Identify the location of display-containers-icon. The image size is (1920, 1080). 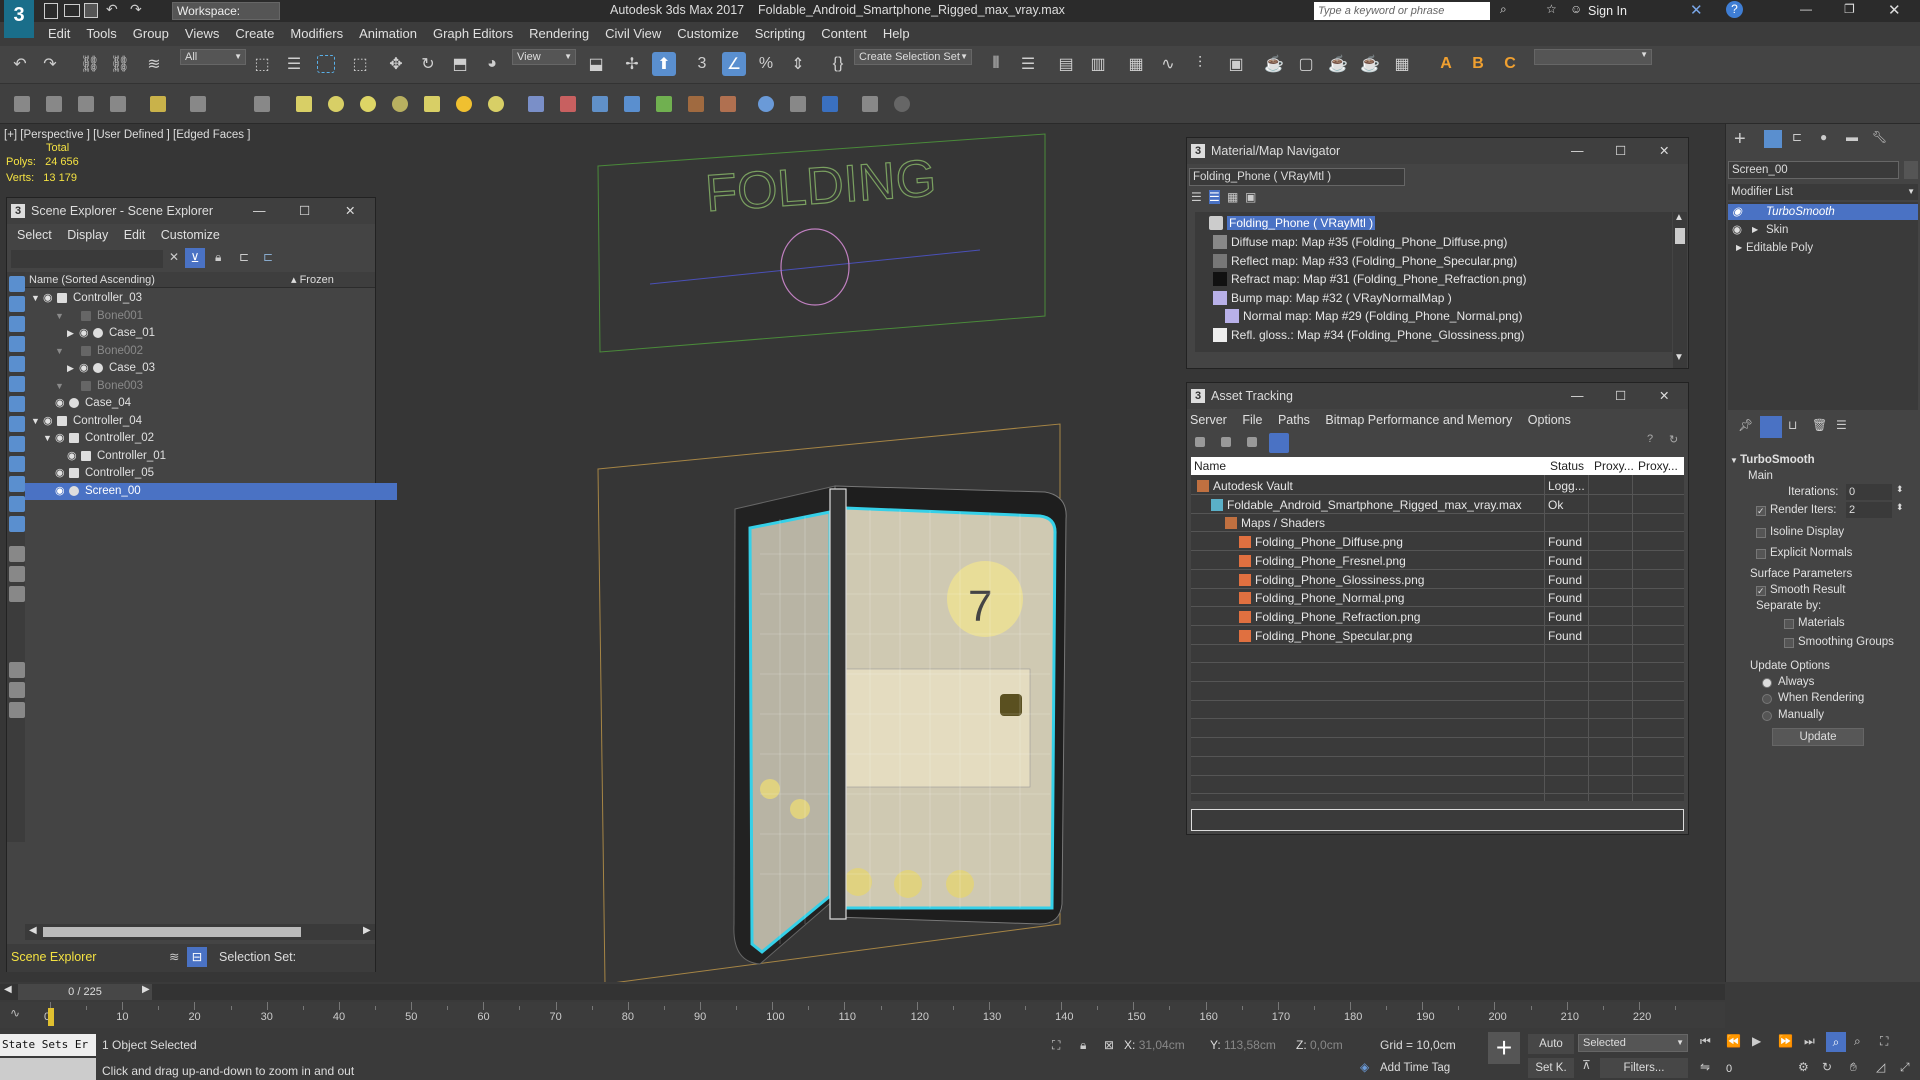
(17, 484).